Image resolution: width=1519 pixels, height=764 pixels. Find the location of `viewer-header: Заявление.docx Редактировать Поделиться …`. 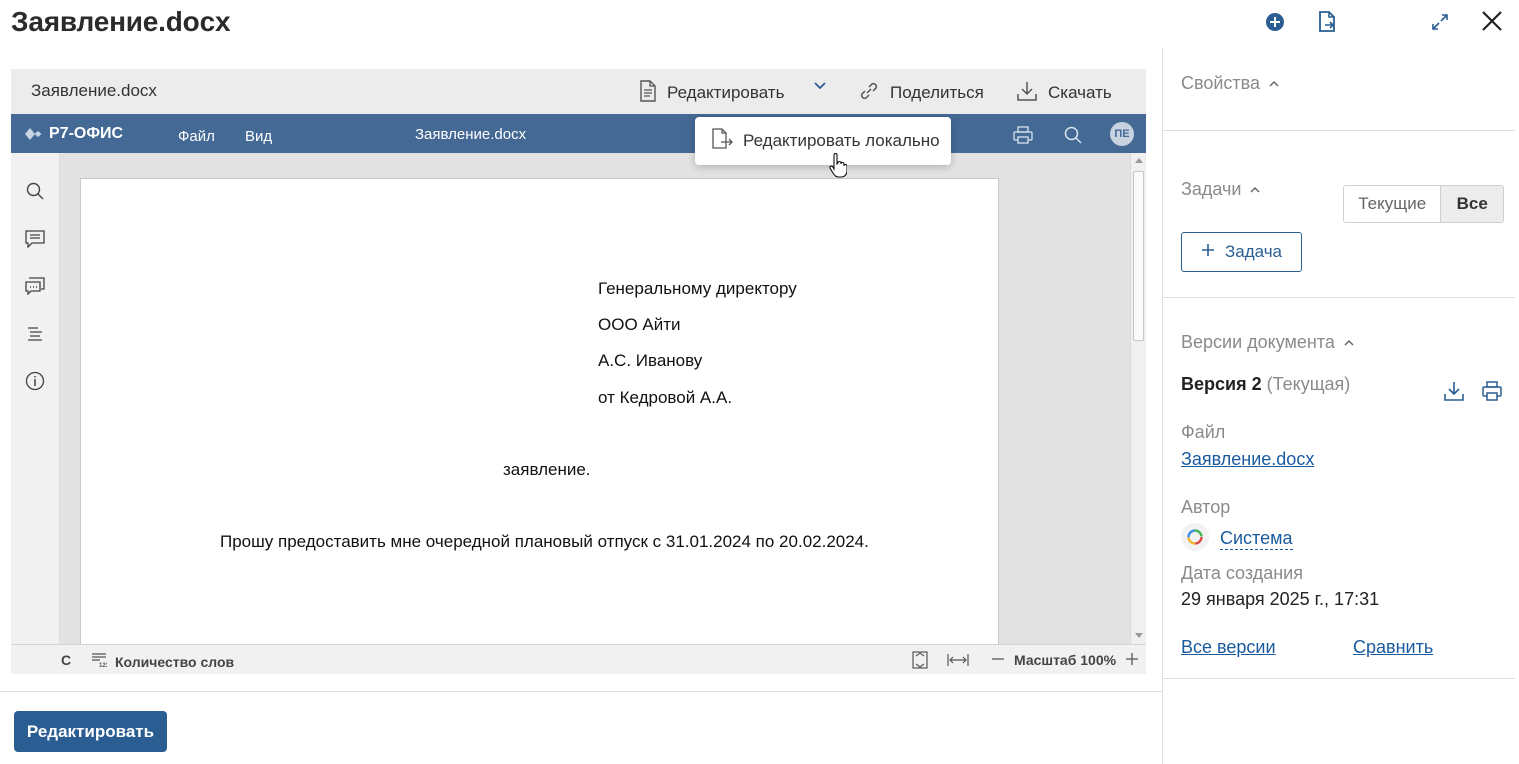

viewer-header: Заявление.docx Редактировать Поделиться … is located at coordinates (578, 91).